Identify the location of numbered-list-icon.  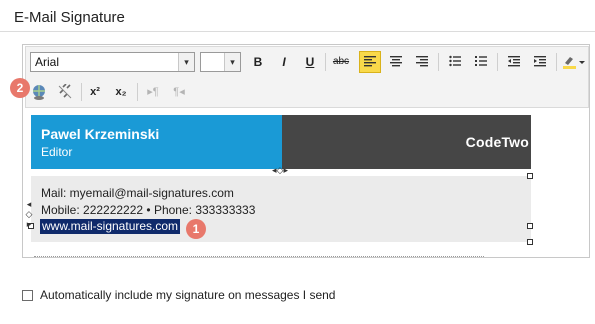
(481, 61).